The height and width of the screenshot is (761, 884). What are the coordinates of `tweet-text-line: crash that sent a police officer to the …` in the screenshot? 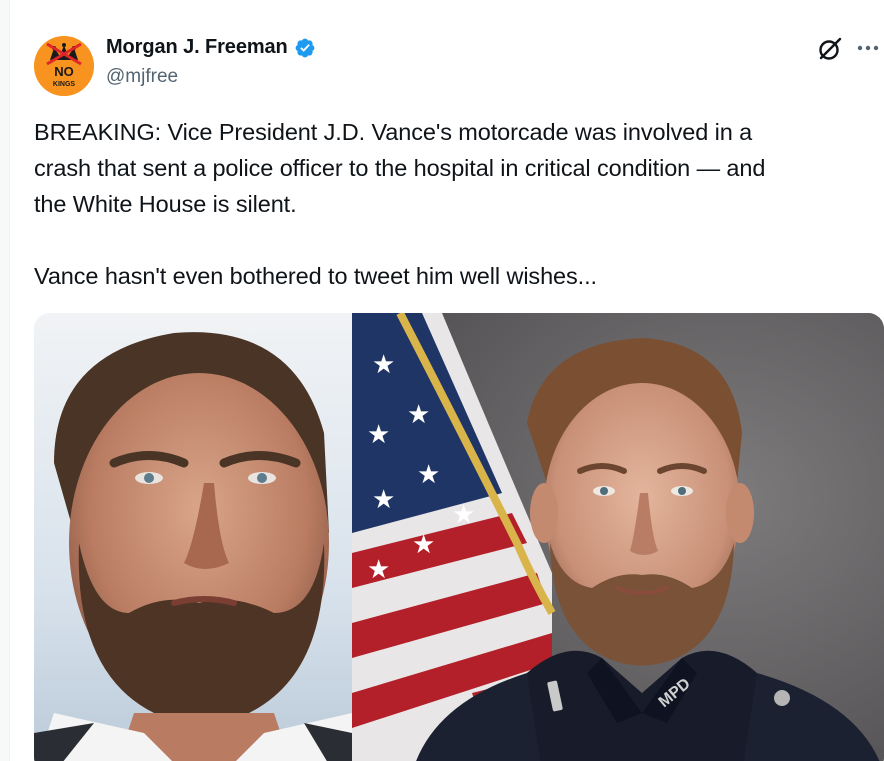 It's located at (400, 168).